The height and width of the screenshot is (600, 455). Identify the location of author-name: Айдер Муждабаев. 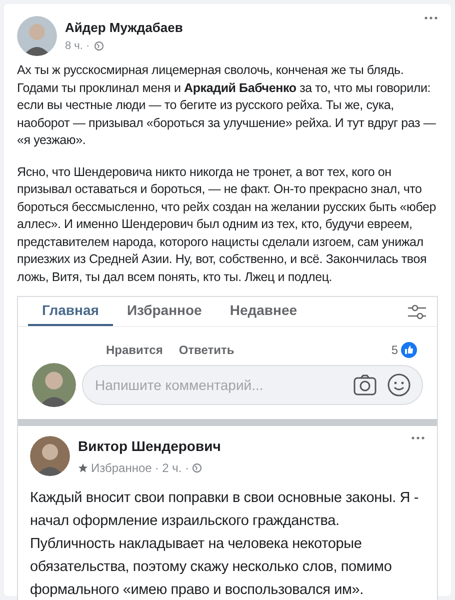
(240, 28).